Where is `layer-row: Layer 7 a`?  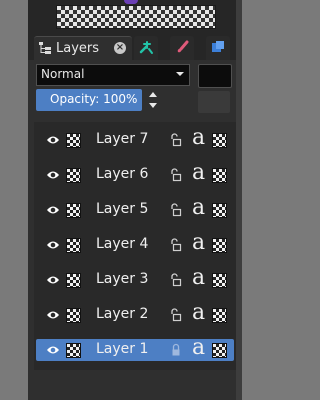 layer-row: Layer 7 a is located at coordinates (135, 138).